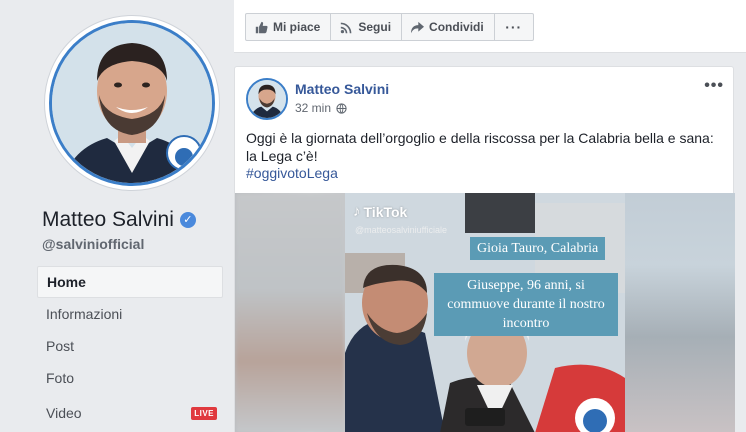 The width and height of the screenshot is (746, 432). What do you see at coordinates (346, 27) in the screenshot?
I see `rss-icon` at bounding box center [346, 27].